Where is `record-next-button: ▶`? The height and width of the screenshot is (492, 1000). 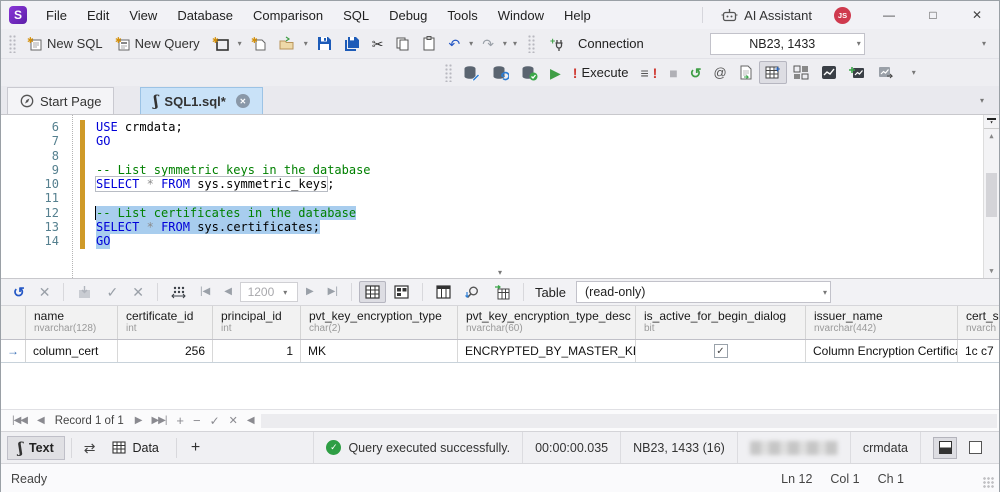 record-next-button: ▶ is located at coordinates (138, 420).